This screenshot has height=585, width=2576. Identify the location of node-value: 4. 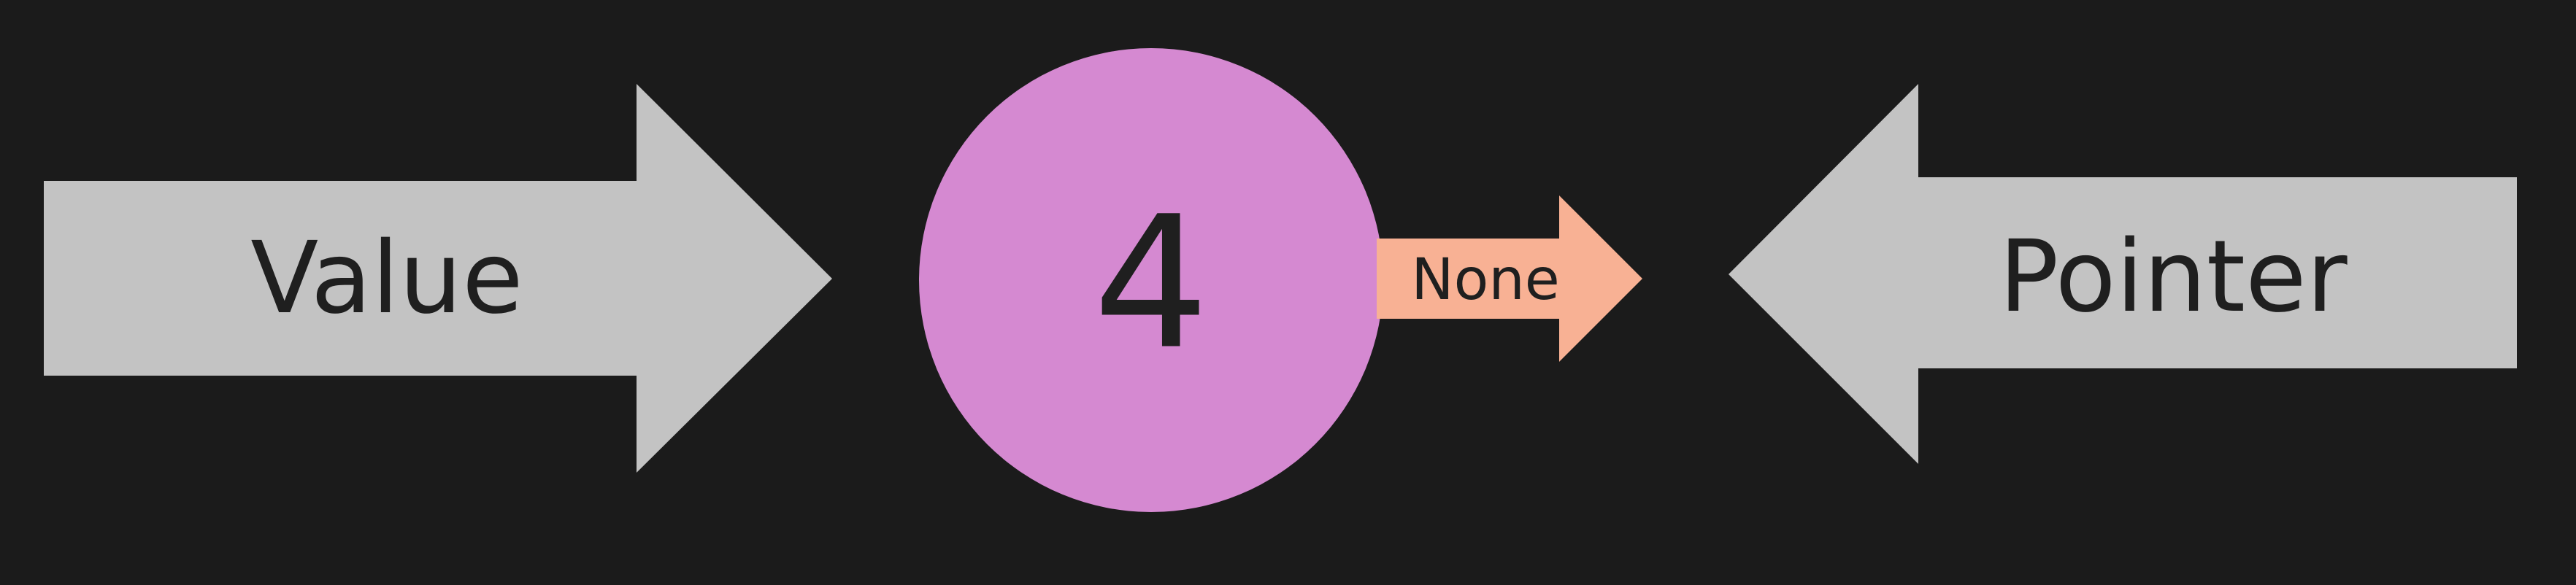
(1151, 283).